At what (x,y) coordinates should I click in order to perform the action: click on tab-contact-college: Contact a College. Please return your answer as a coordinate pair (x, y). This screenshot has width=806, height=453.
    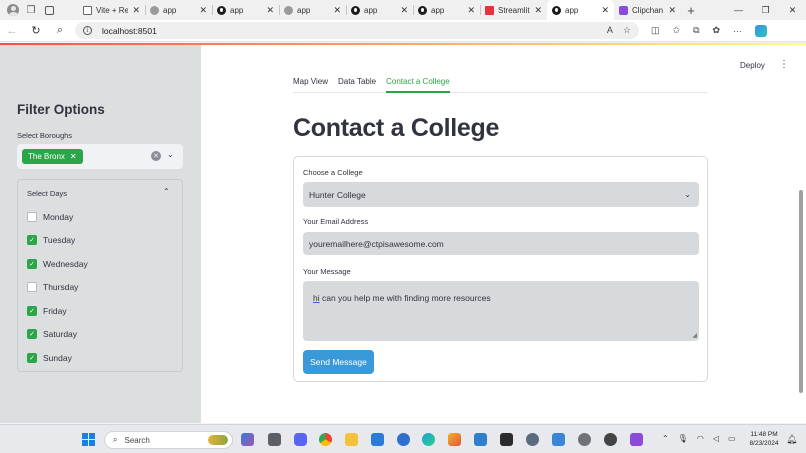
    Looking at the image, I should click on (418, 84).